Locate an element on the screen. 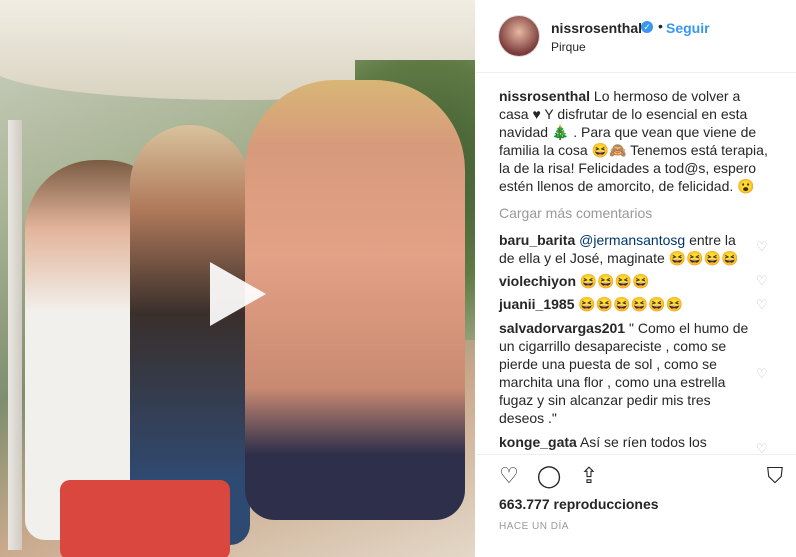 This screenshot has width=796, height=557. share-icon: ⇪ is located at coordinates (589, 476).